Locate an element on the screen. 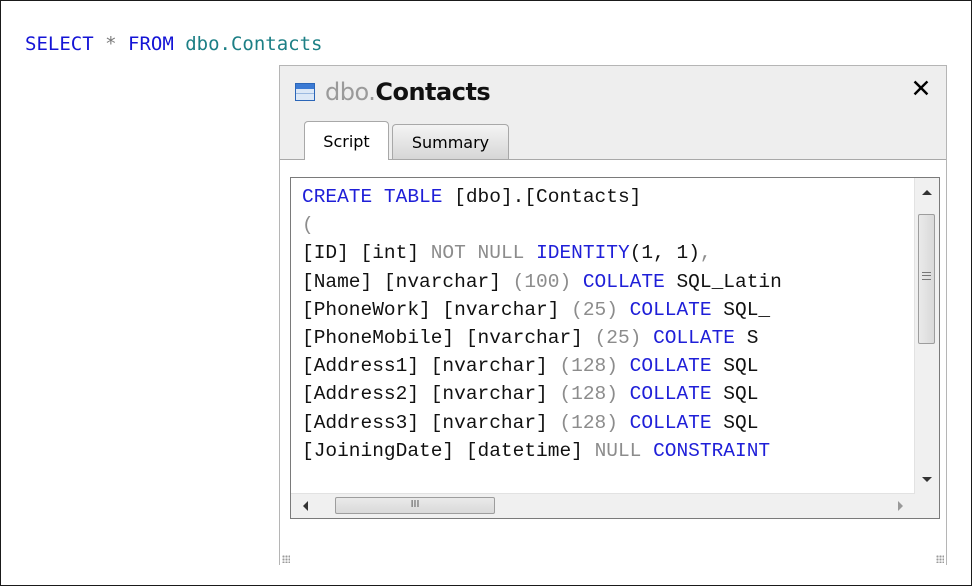 The width and height of the screenshot is (972, 586). script-line: CREATE TABLE [dbo].[Contacts] is located at coordinates (608, 197).